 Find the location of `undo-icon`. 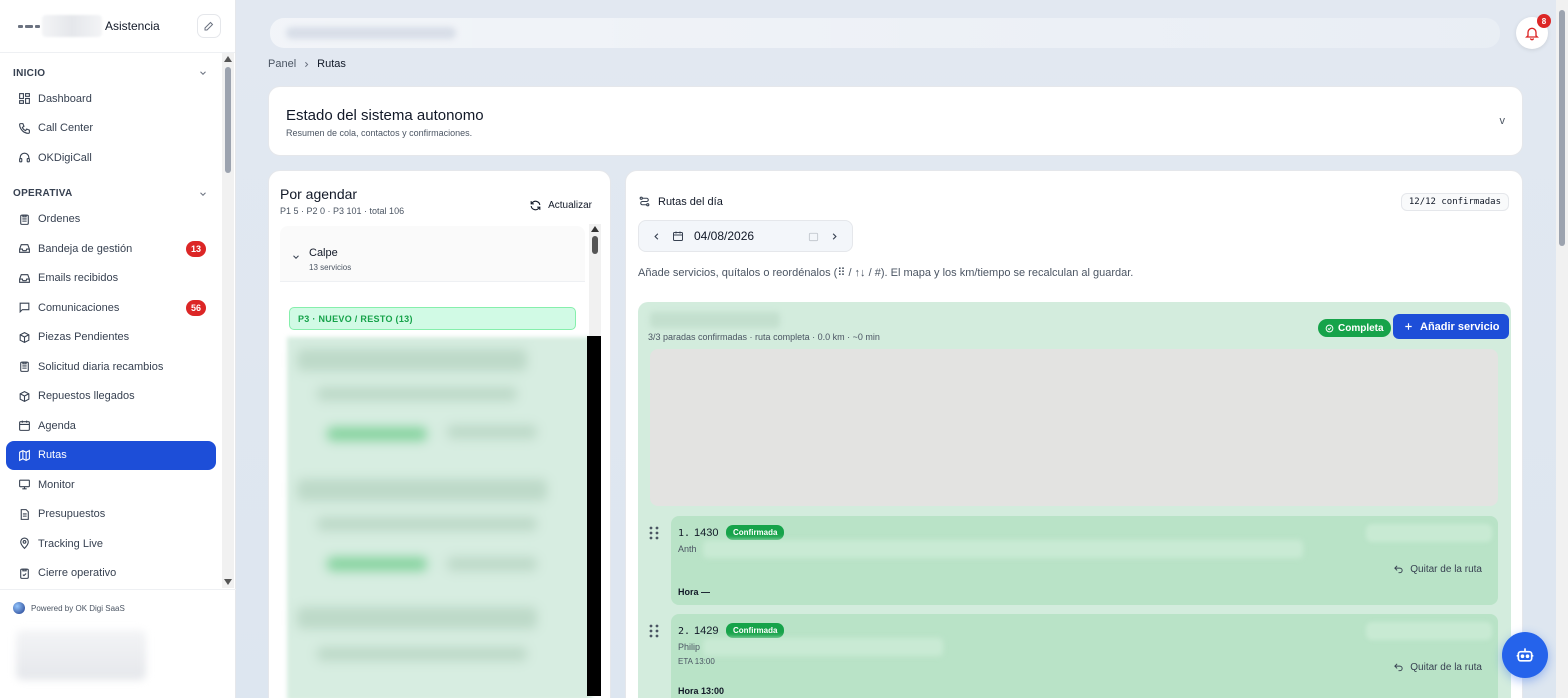

undo-icon is located at coordinates (1398, 667).